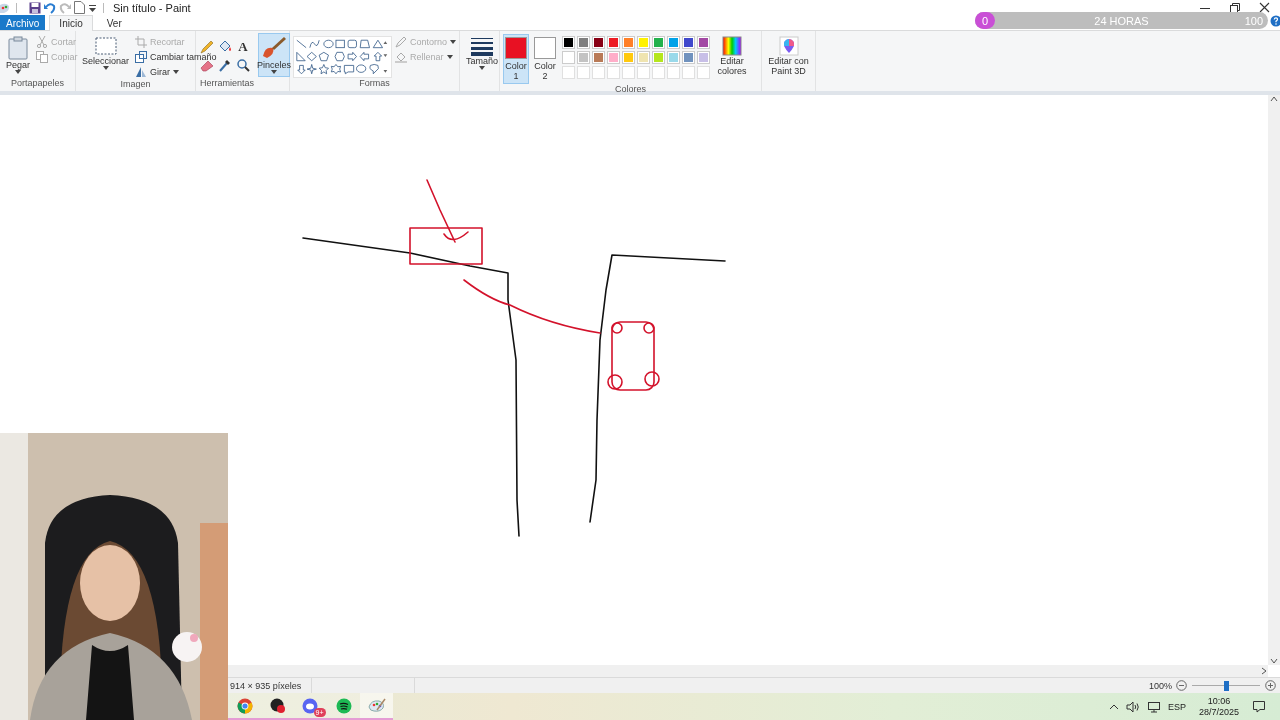 Image resolution: width=1280 pixels, height=720 pixels. Describe the element at coordinates (343, 705) in the screenshot. I see `music-app-icon` at that location.